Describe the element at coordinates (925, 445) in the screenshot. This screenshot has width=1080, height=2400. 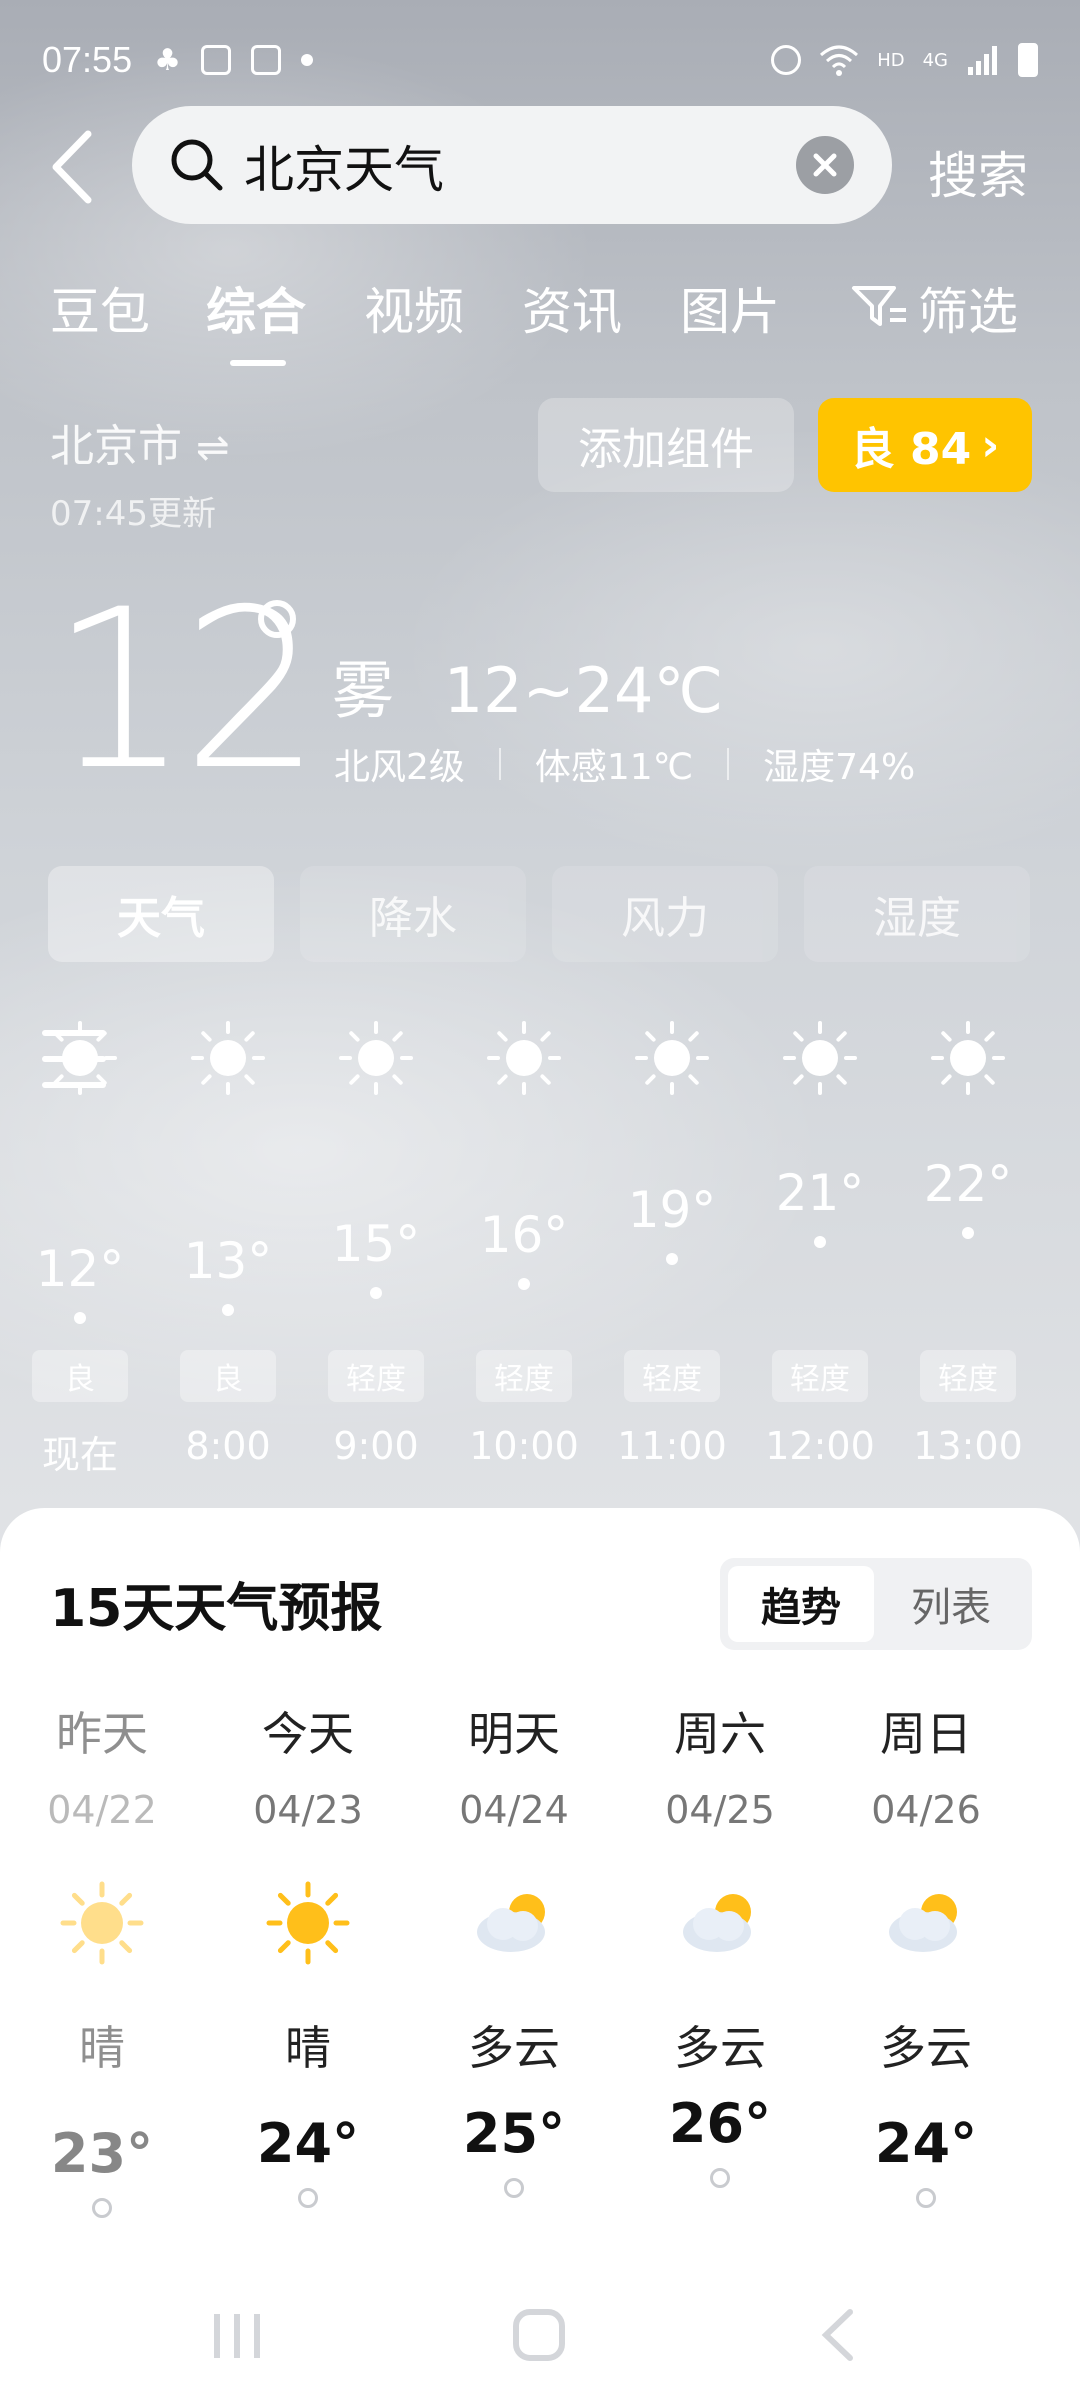
I see `aqi-button: 良 84 ›` at that location.